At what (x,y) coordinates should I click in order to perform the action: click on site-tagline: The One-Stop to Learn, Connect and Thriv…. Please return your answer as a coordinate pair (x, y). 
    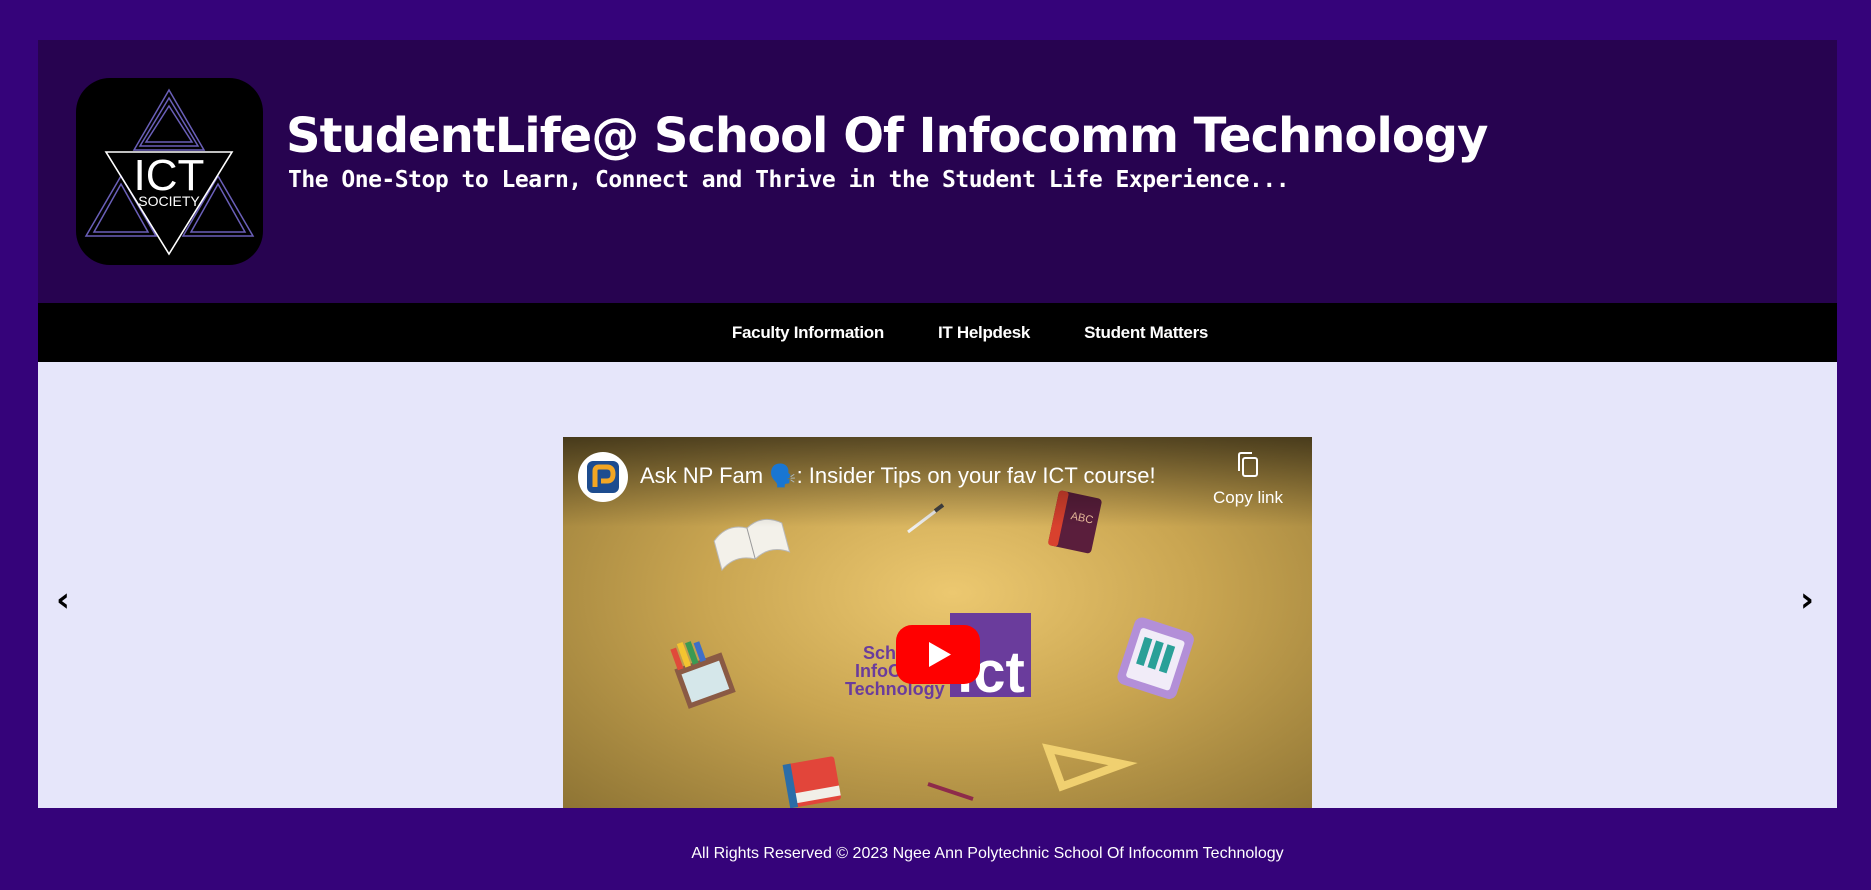
    Looking at the image, I should click on (789, 180).